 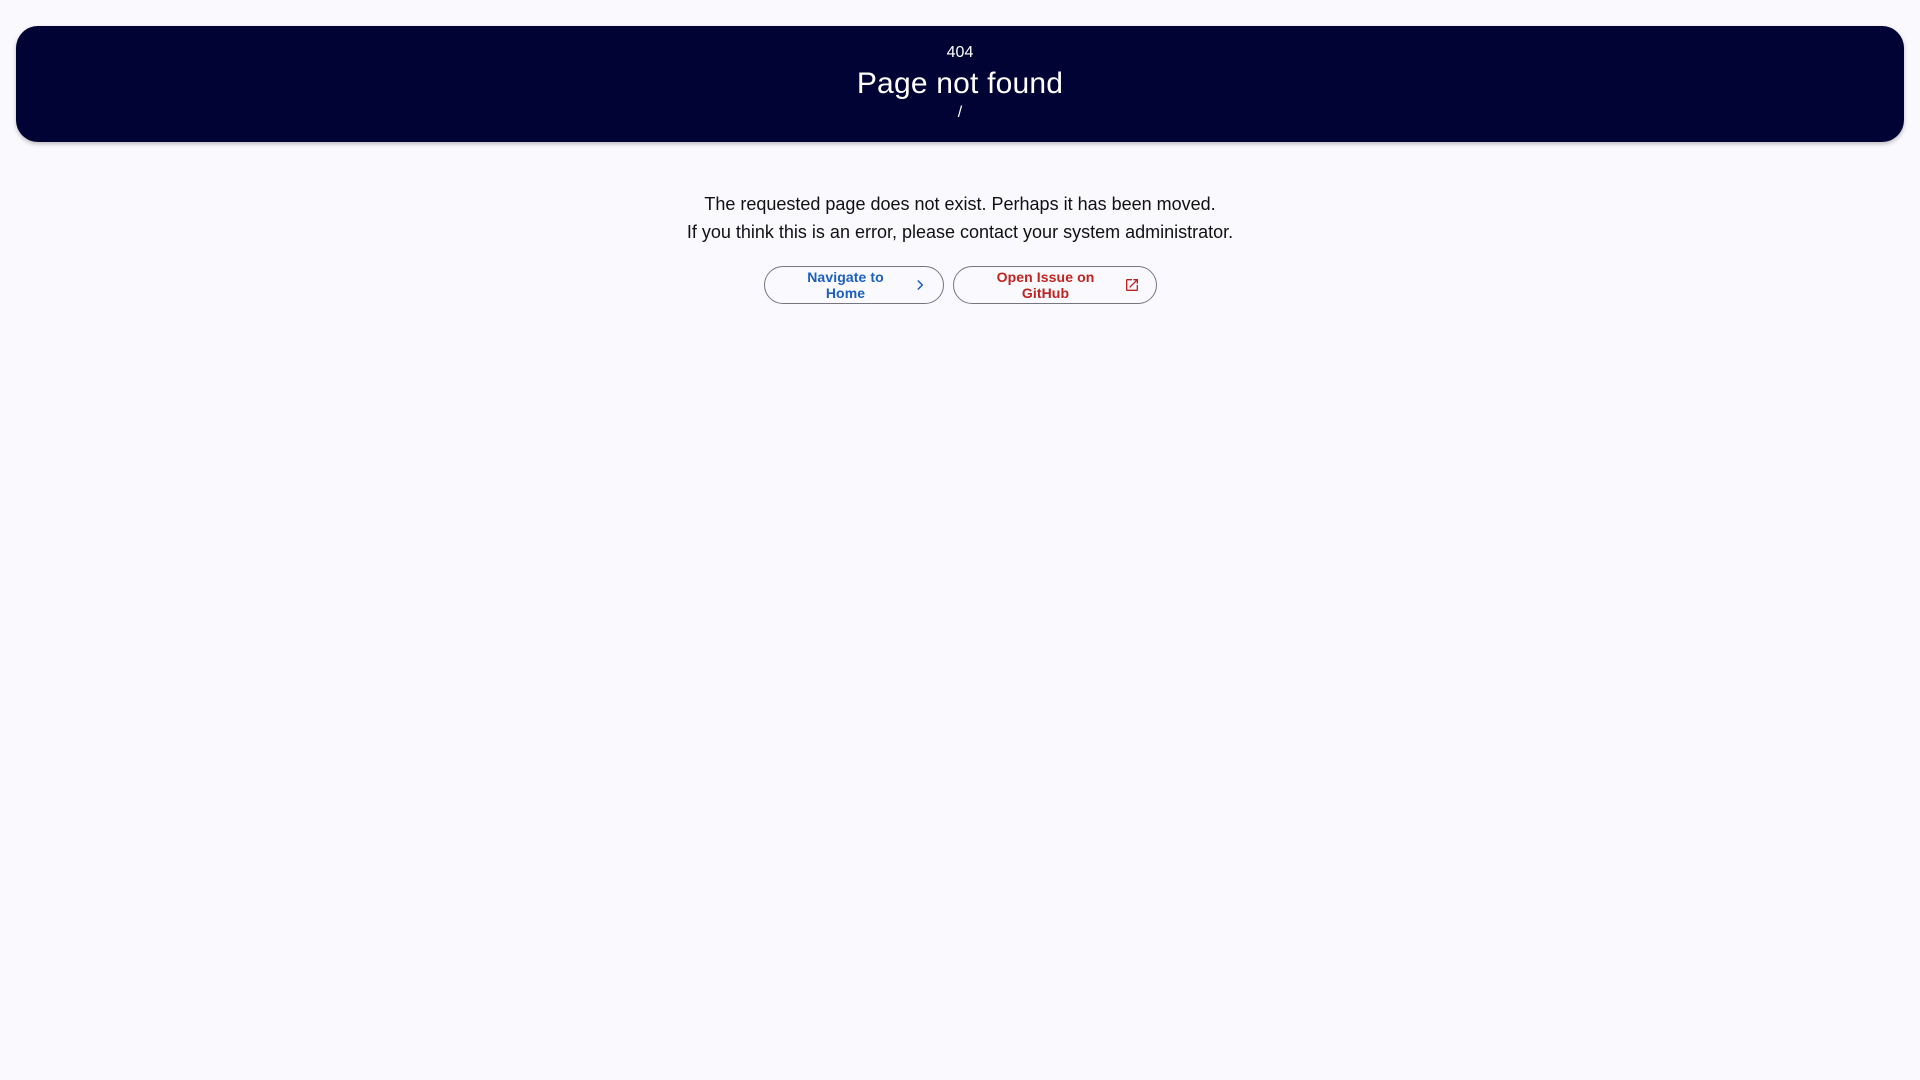 I want to click on open-in-new-icon, so click(x=1132, y=285).